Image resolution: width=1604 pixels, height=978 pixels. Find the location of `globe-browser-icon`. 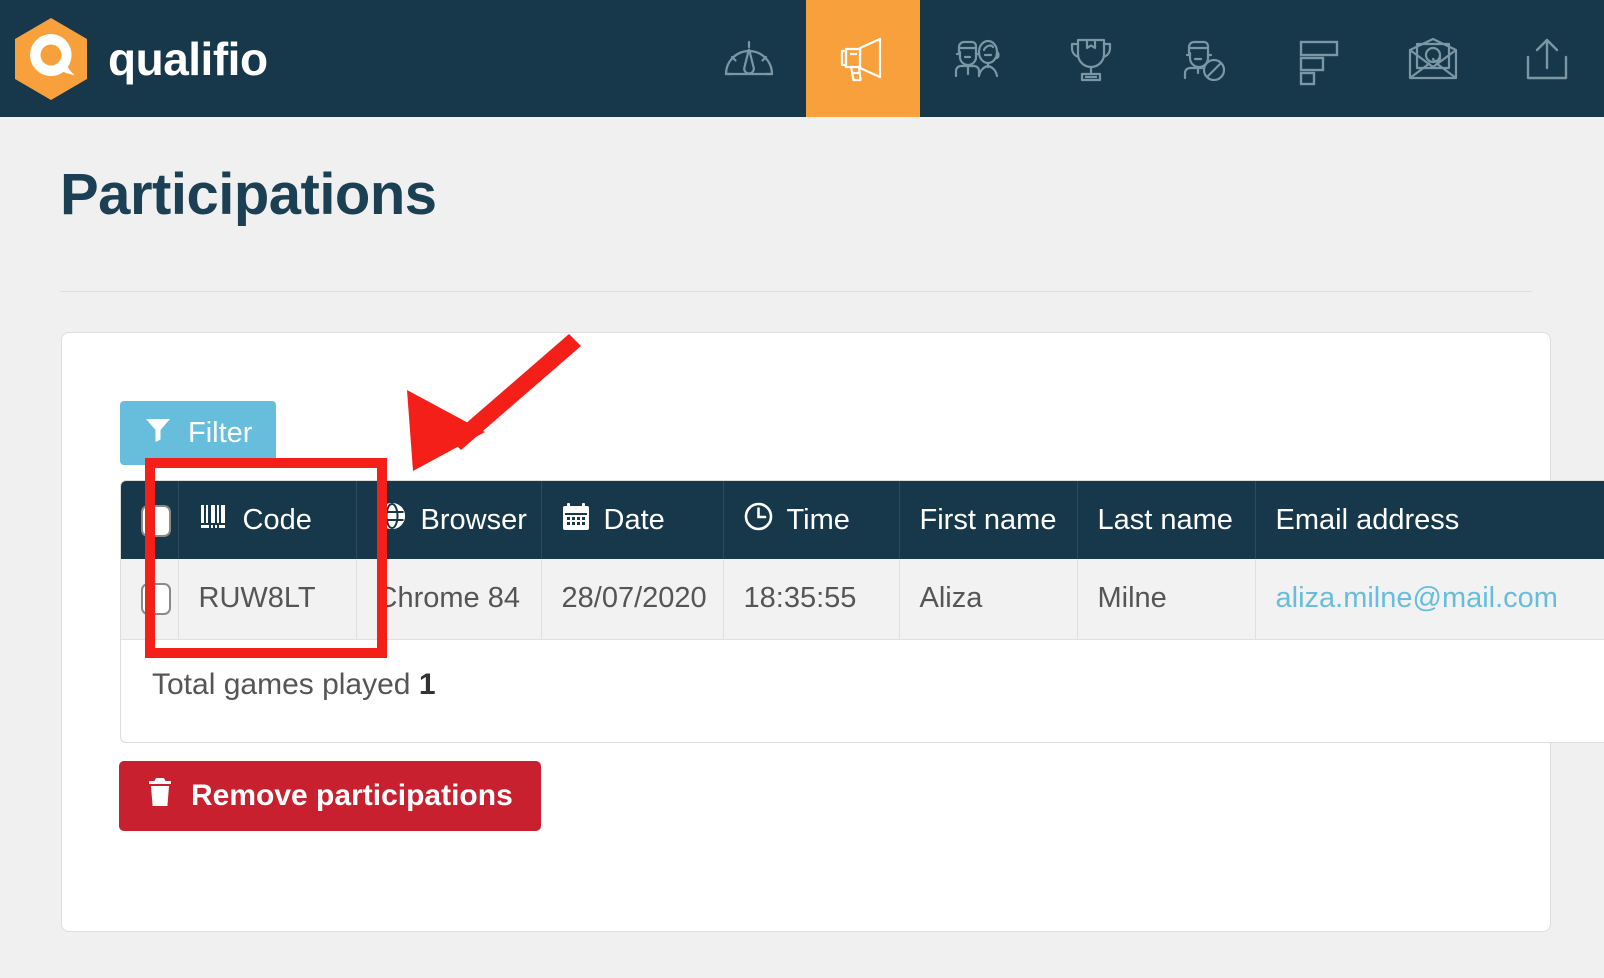

globe-browser-icon is located at coordinates (392, 520).